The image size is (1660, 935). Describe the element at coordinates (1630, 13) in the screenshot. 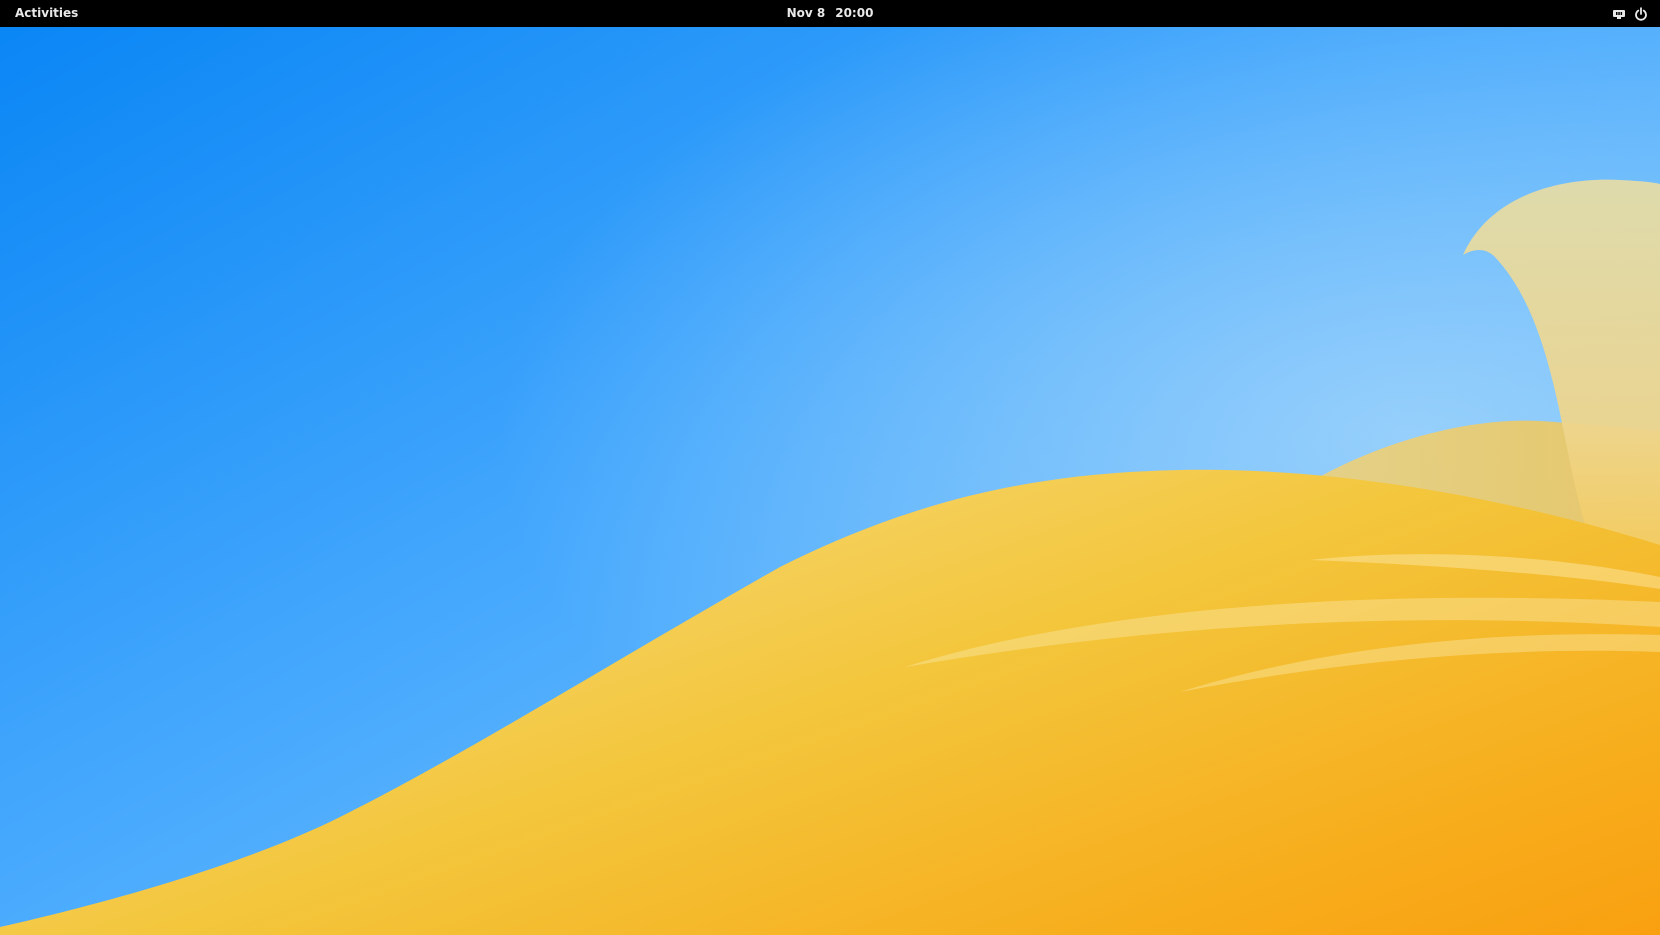

I see `system-status-area` at that location.